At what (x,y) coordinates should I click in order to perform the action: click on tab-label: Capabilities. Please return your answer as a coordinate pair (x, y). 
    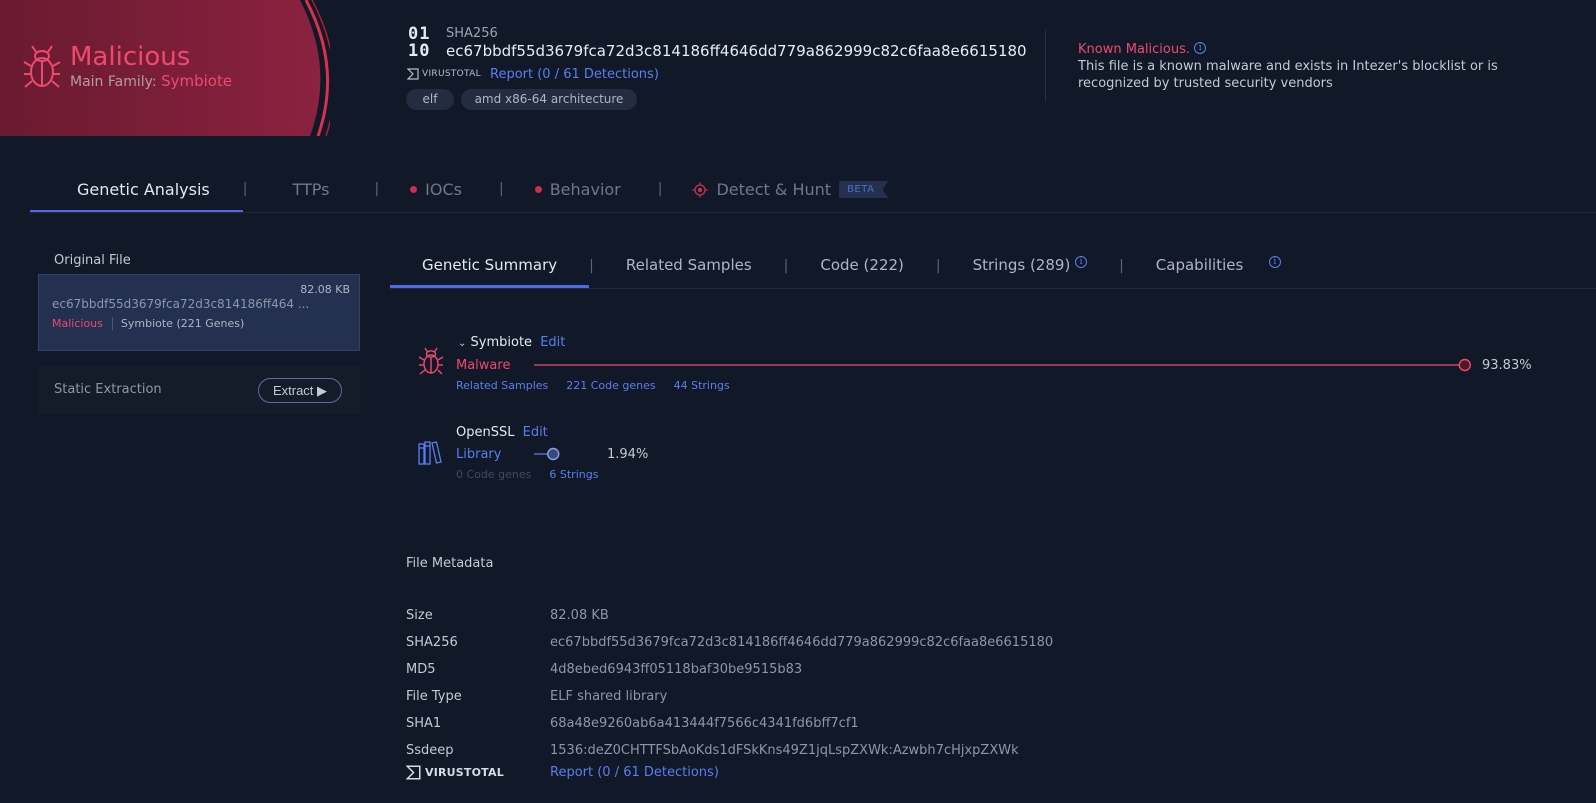
    Looking at the image, I should click on (1199, 265).